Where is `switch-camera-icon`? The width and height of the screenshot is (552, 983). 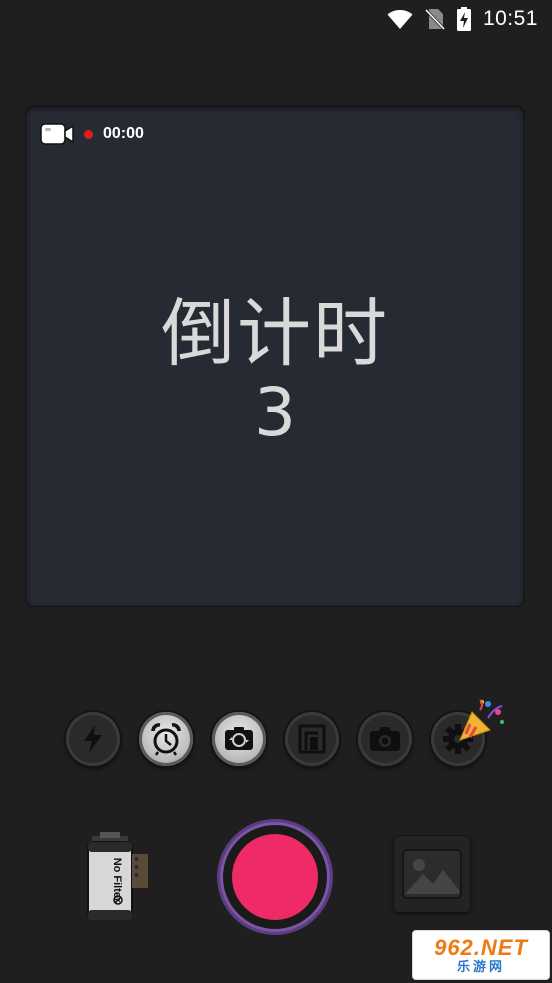
switch-camera-icon is located at coordinates (239, 738).